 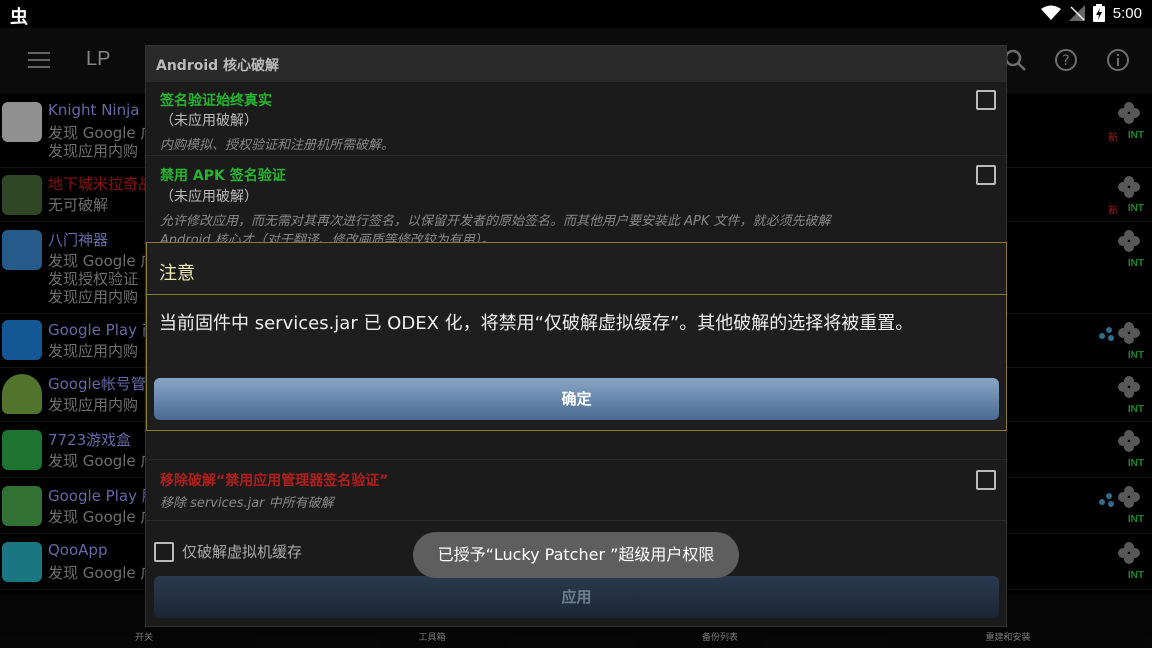 What do you see at coordinates (19, 17) in the screenshot?
I see `app-notification-icon: 虫` at bounding box center [19, 17].